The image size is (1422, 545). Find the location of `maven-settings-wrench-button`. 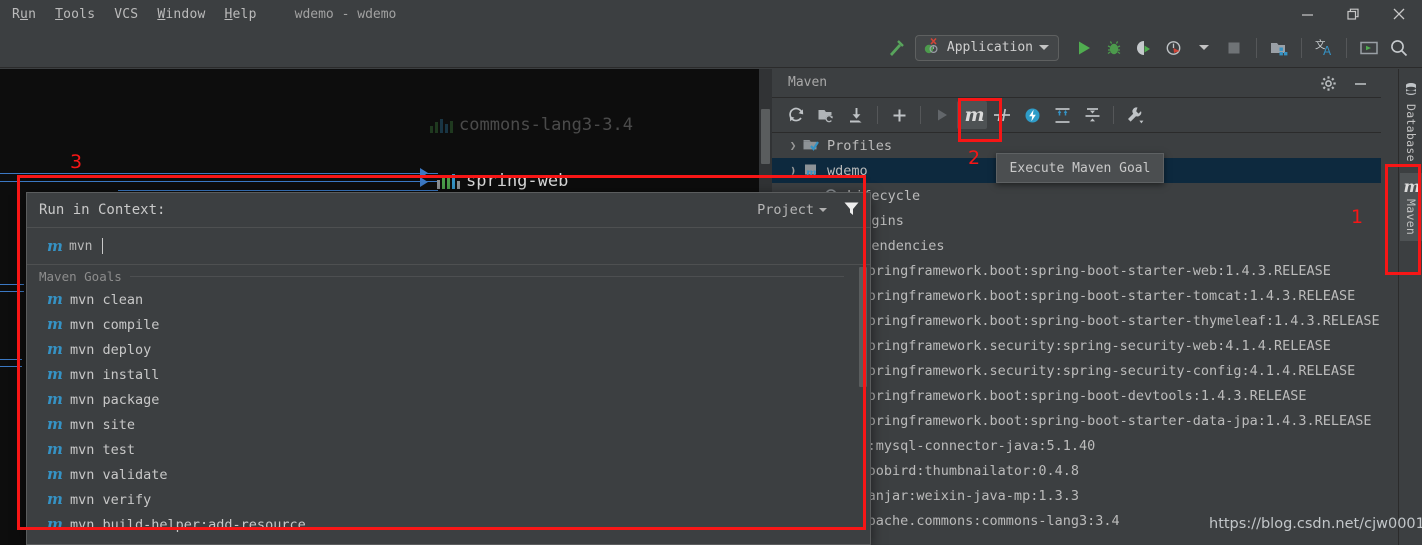

maven-settings-wrench-button is located at coordinates (1135, 115).